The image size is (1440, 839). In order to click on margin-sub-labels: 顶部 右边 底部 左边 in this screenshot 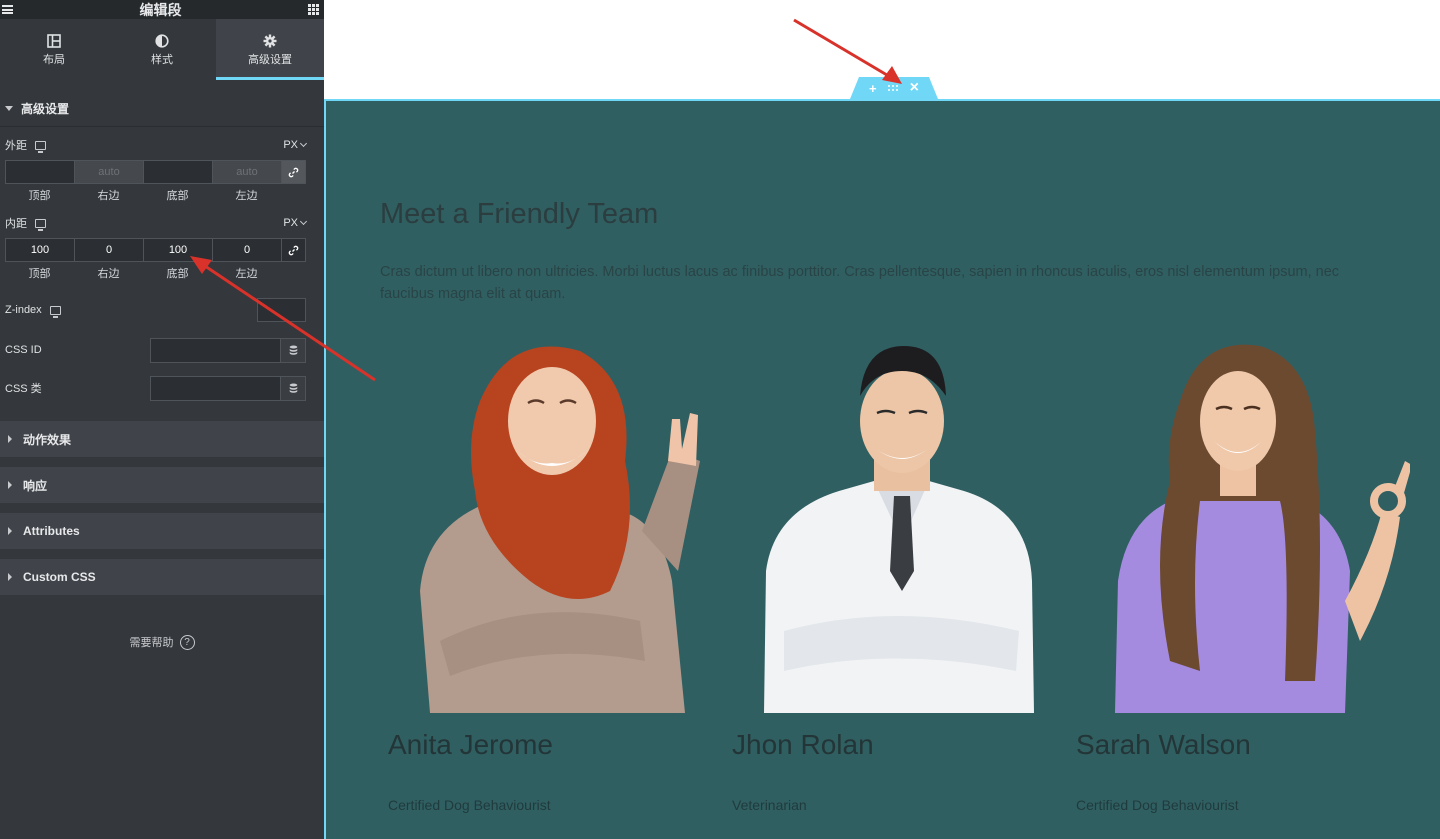, I will do `click(143, 195)`.